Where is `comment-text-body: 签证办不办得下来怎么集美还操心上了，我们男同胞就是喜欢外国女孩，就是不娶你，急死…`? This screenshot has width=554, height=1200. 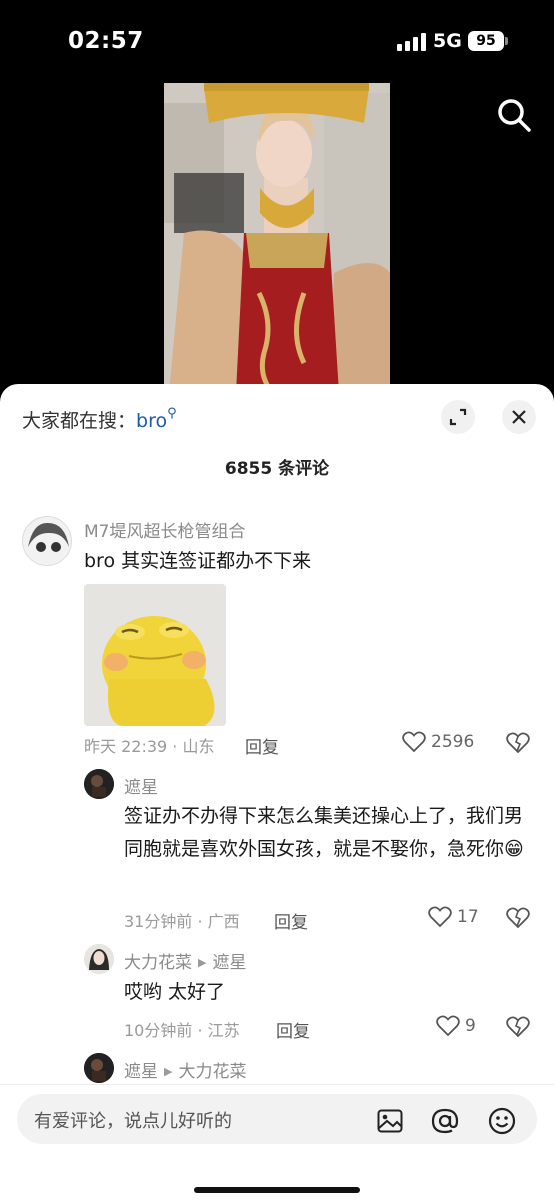 comment-text-body: 签证办不办得下来怎么集美还操心上了，我们男同胞就是喜欢外国女孩，就是不娶你，急死… is located at coordinates (324, 832).